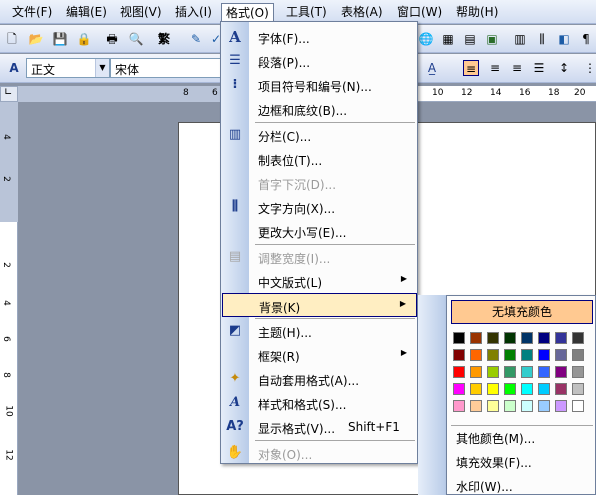  Describe the element at coordinates (564, 68) in the screenshot. I see `line-spacing-icon: ↕` at that location.